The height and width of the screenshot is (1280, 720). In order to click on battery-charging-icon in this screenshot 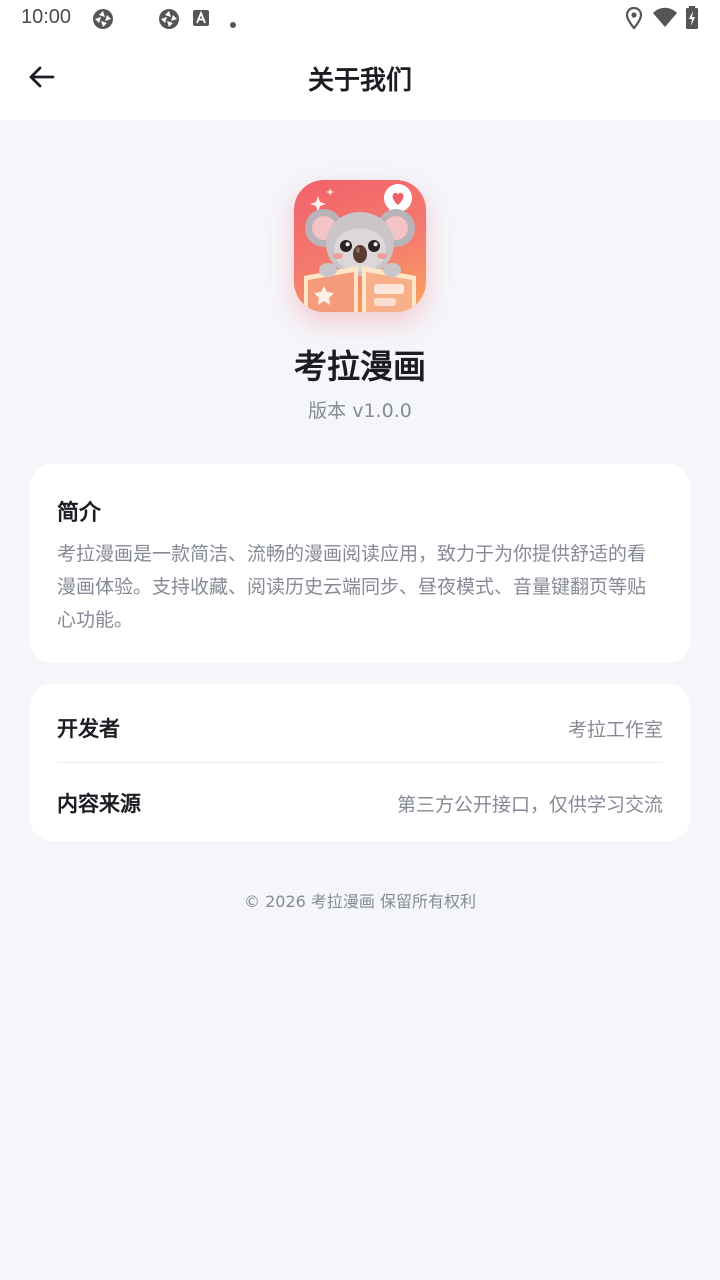, I will do `click(692, 20)`.